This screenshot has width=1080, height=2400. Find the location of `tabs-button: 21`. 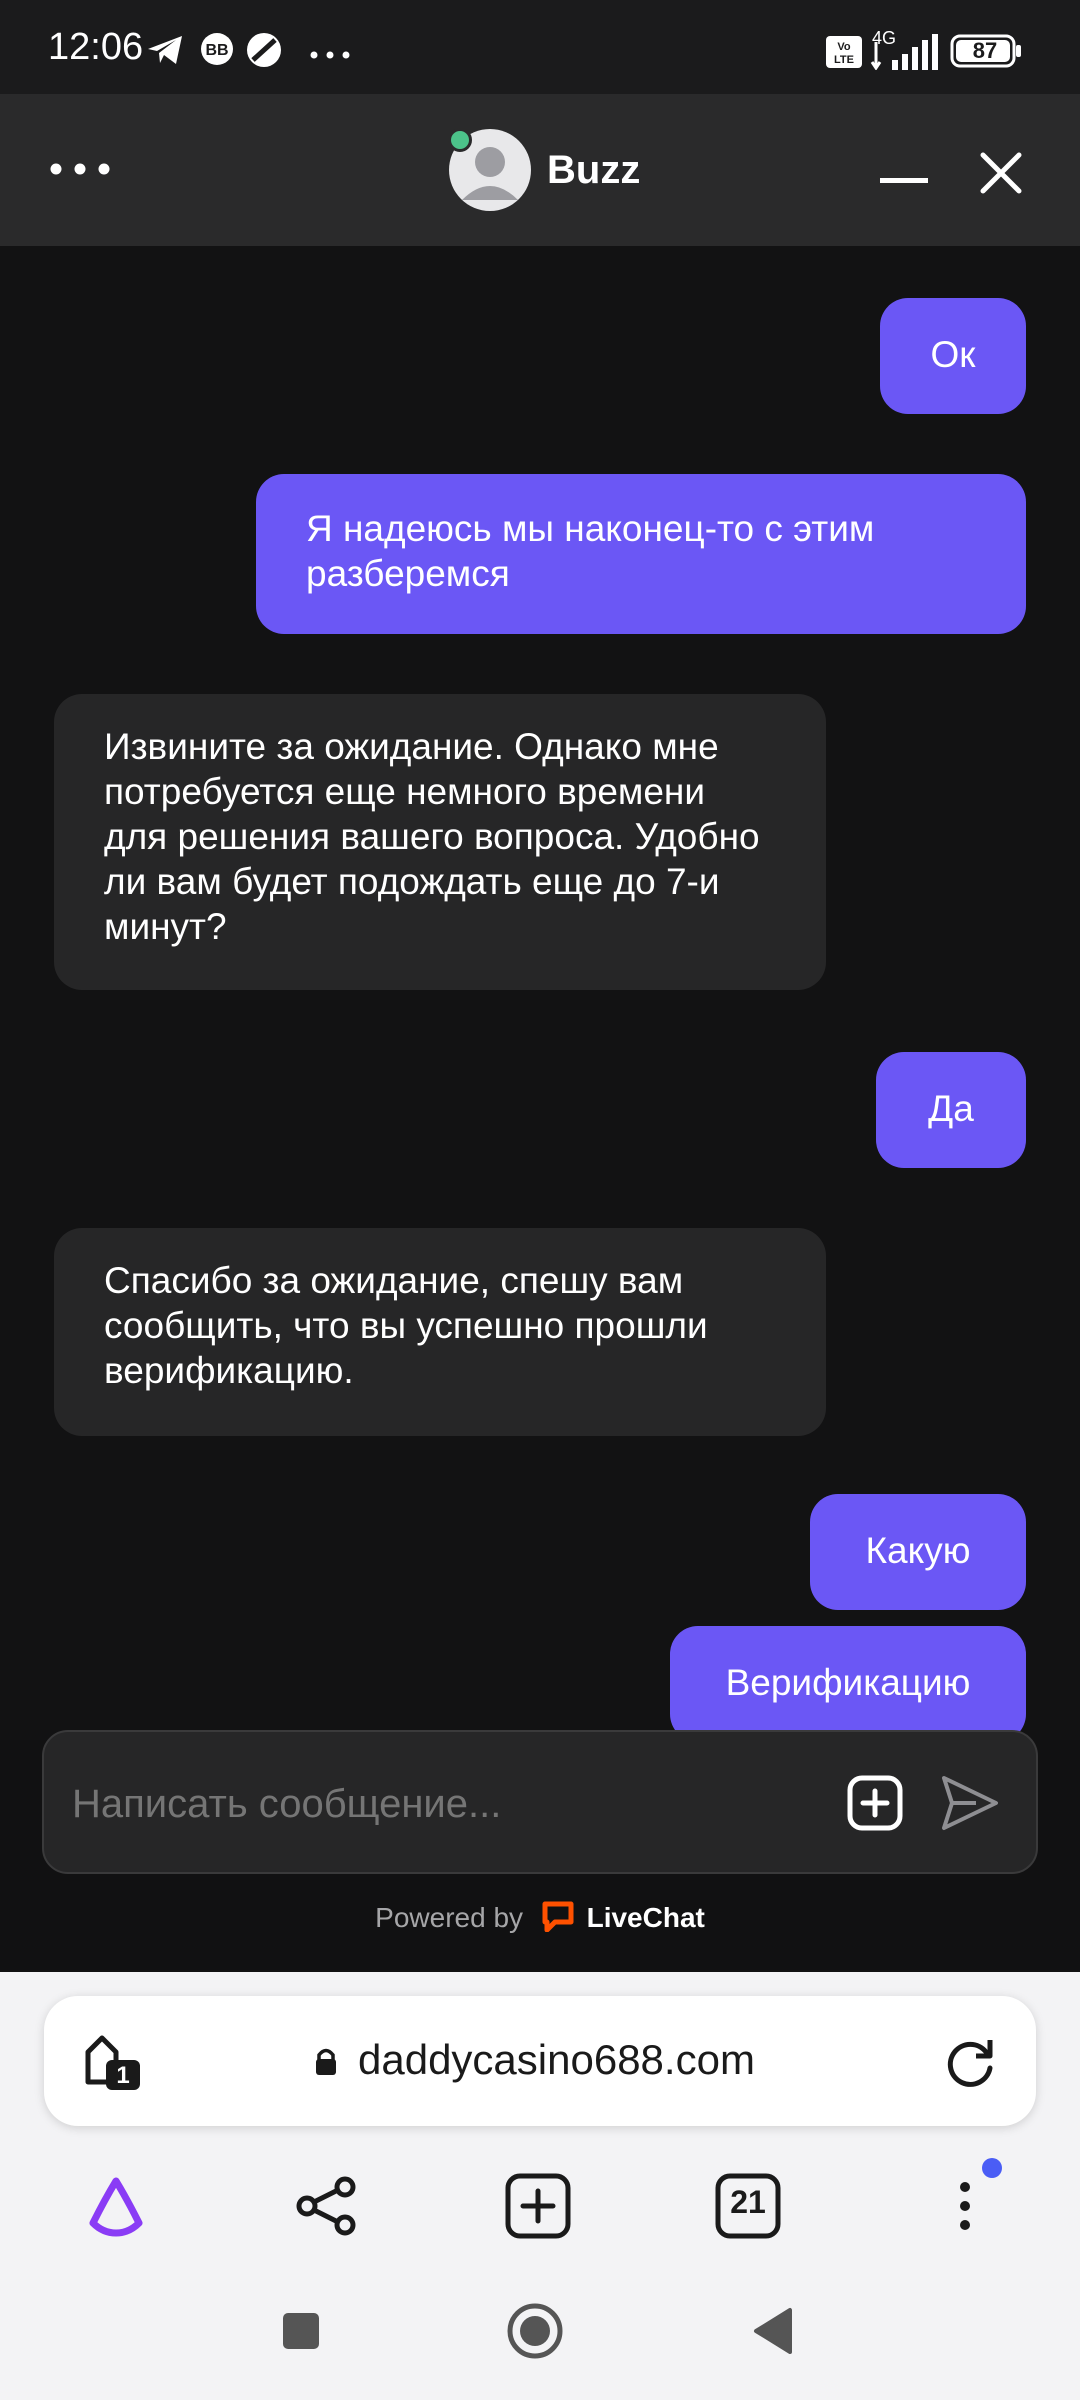

tabs-button: 21 is located at coordinates (748, 2206).